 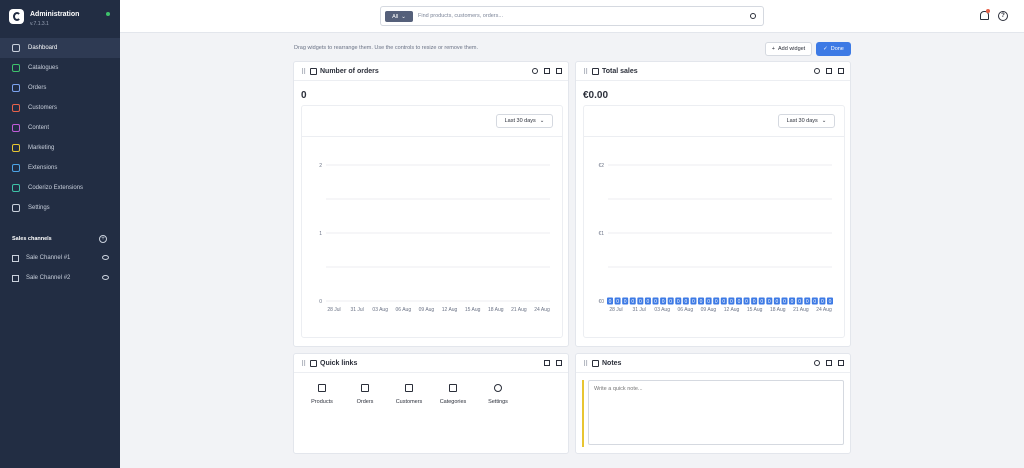 I want to click on categories-icon, so click(x=453, y=388).